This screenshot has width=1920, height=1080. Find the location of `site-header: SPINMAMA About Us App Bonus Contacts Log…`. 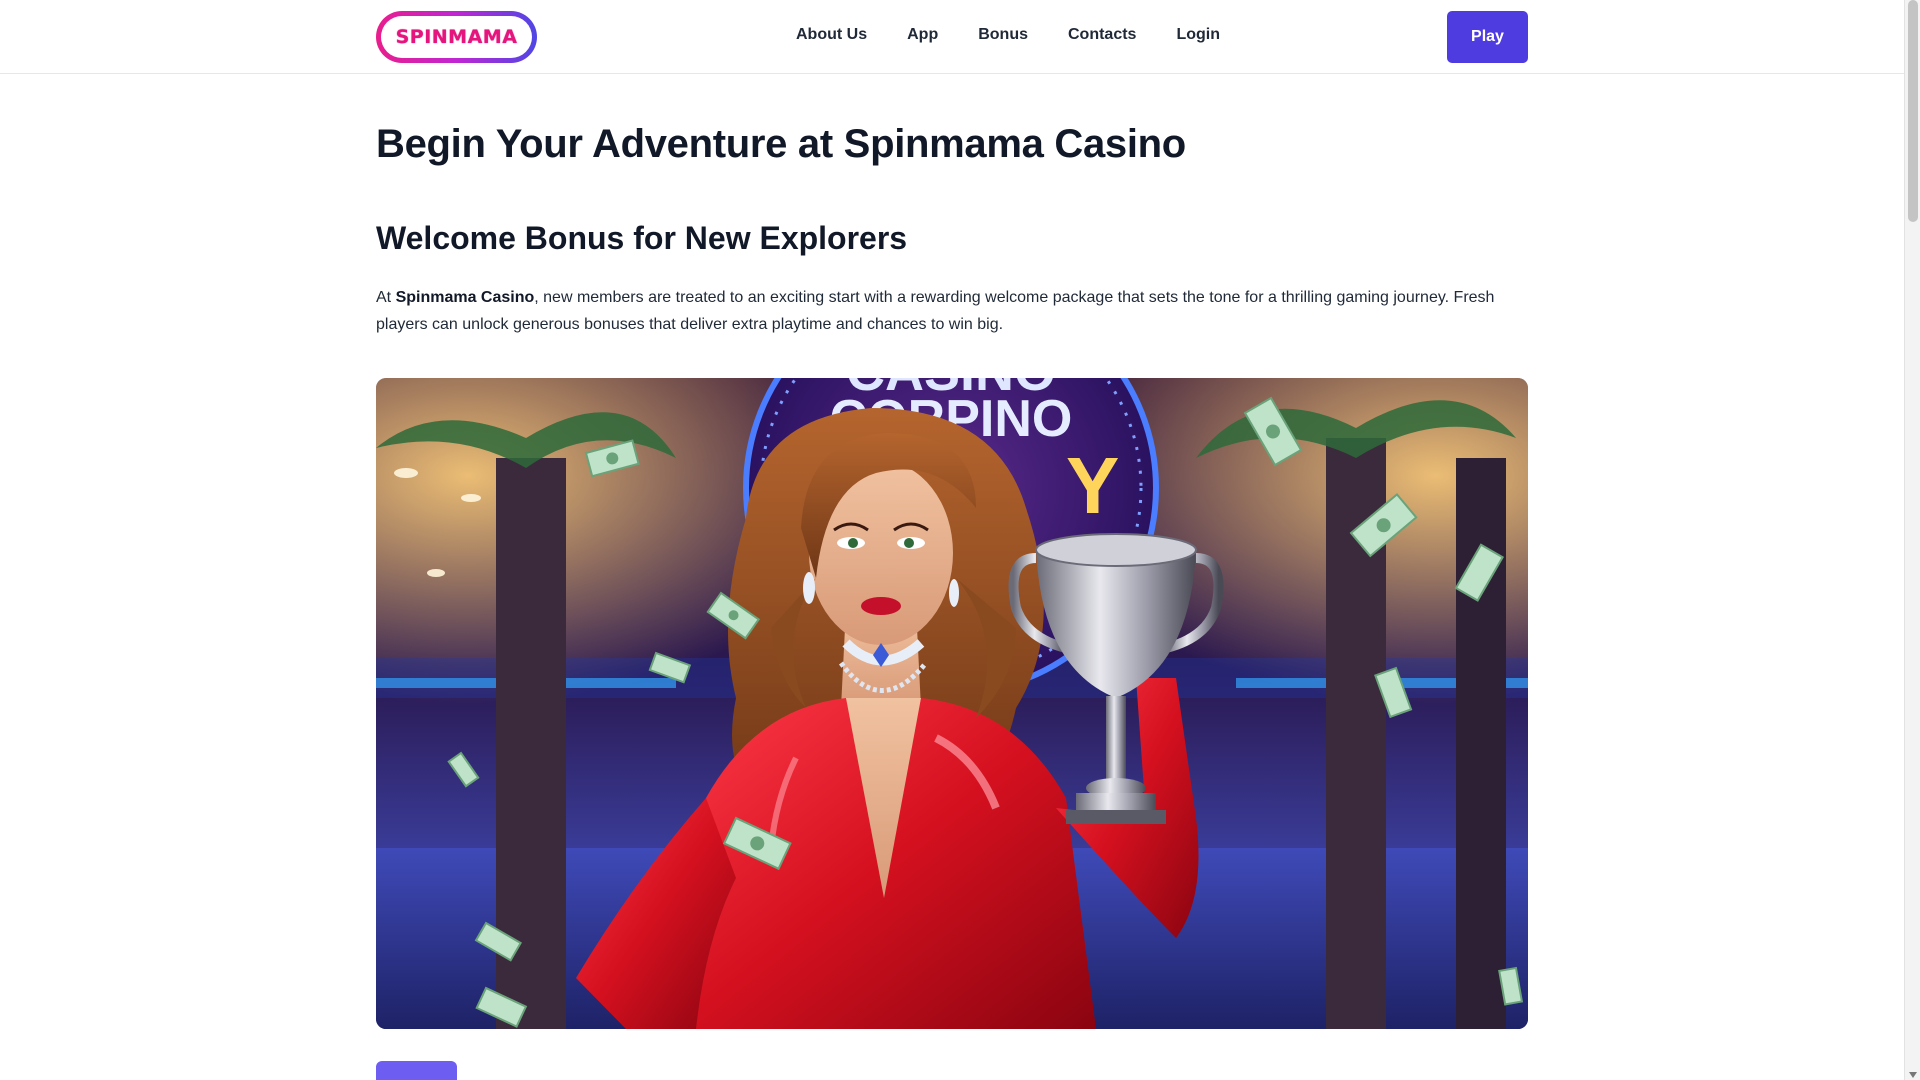

site-header: SPINMAMA About Us App Bonus Contacts Log… is located at coordinates (952, 37).